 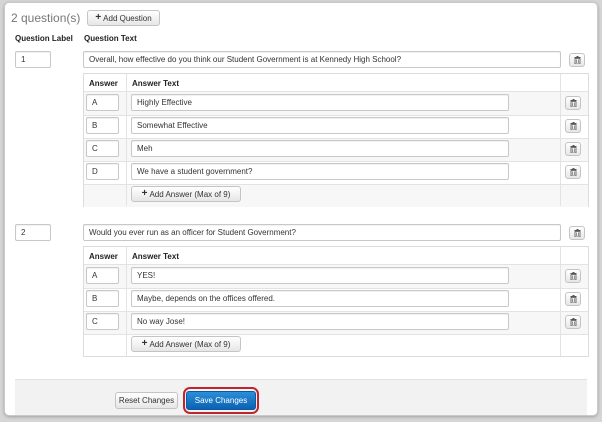 I want to click on question-label-input: 1, so click(x=33, y=59).